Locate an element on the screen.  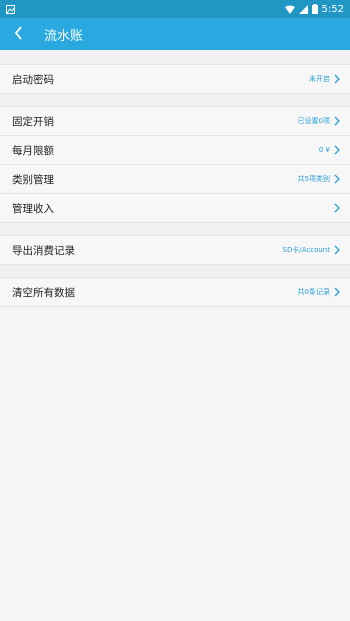
row-export-records: 导出消费记录 SD卡/Account is located at coordinates (175, 250).